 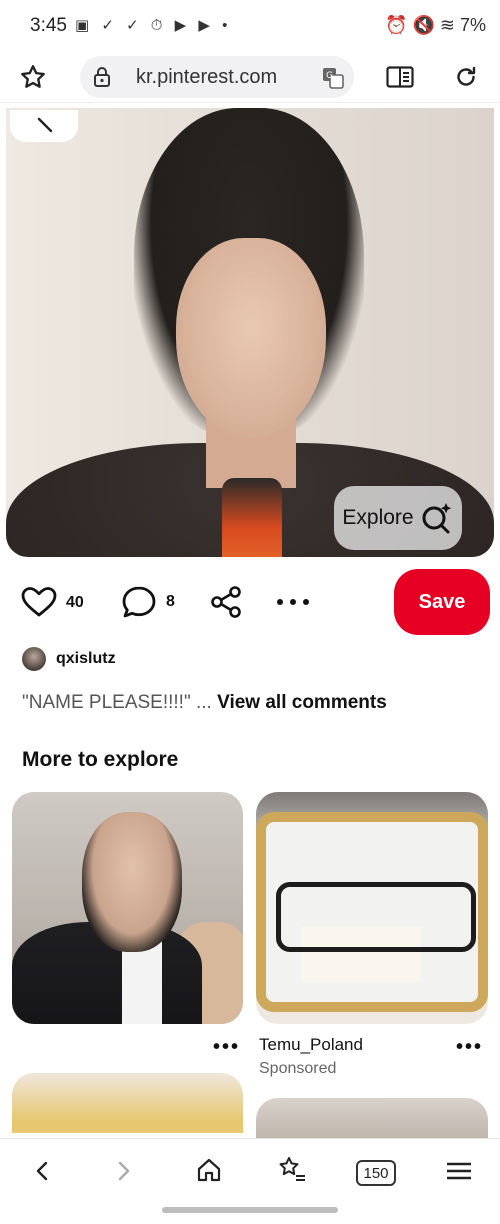 I want to click on status-bar: 3:45 ▣ ✓ ✓ ⏱ ▶ ▶ • ⏰ 🔇 ≋ 7%, so click(x=250, y=26).